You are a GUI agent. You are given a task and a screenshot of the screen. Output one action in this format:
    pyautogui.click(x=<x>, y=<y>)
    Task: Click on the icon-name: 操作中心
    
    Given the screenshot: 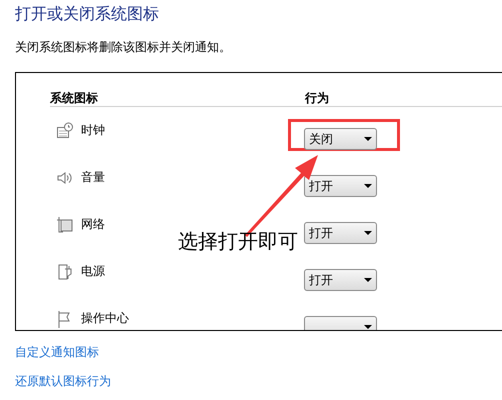 What is the action you would take?
    pyautogui.click(x=105, y=318)
    